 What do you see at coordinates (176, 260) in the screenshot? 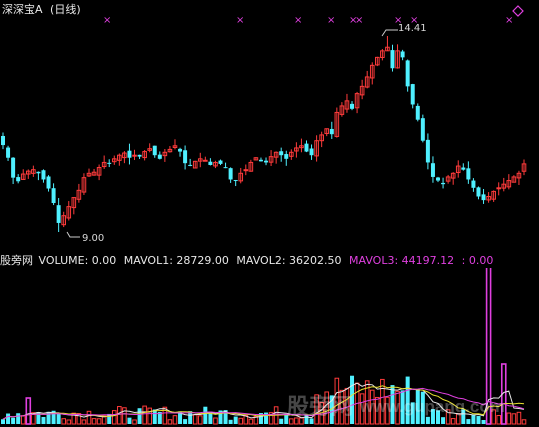
I see `mavol1-value: MAVOL1: 28729.00` at bounding box center [176, 260].